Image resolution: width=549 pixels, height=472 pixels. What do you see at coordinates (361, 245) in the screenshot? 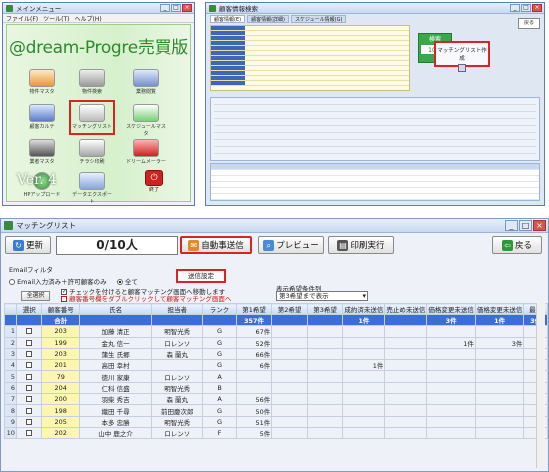
I see `print-button: ▤ 印刷実行` at bounding box center [361, 245].